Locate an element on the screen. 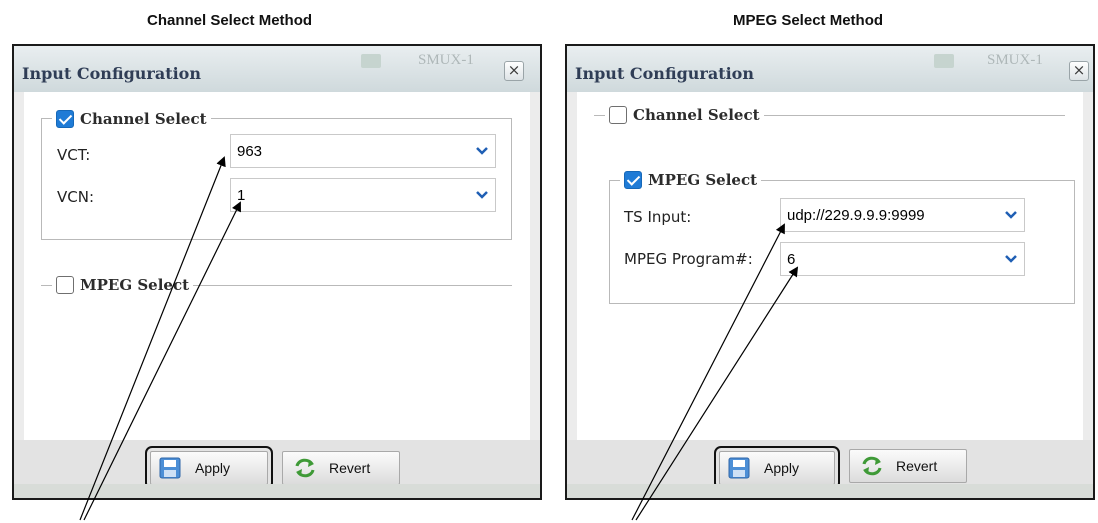  mpeg-program-label: MPEG Program#: is located at coordinates (688, 259).